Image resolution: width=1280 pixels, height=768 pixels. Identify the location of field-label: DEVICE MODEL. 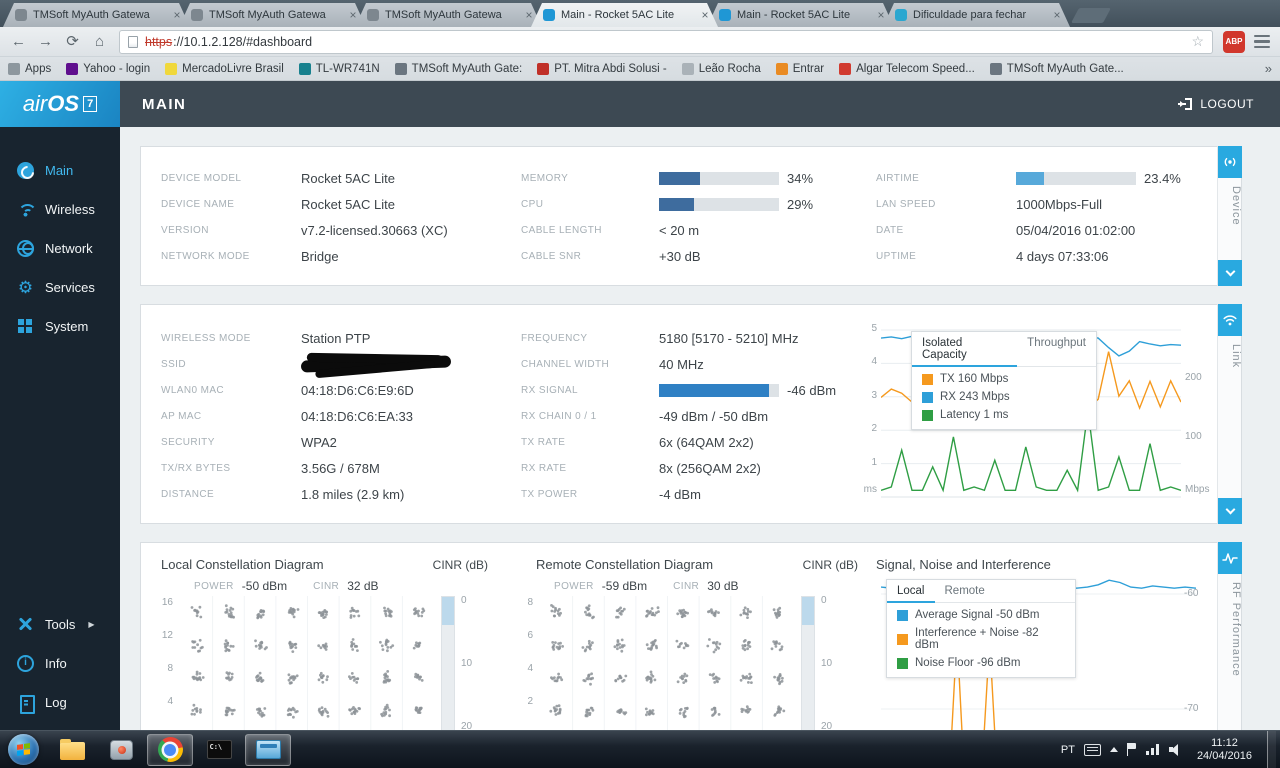
(201, 178).